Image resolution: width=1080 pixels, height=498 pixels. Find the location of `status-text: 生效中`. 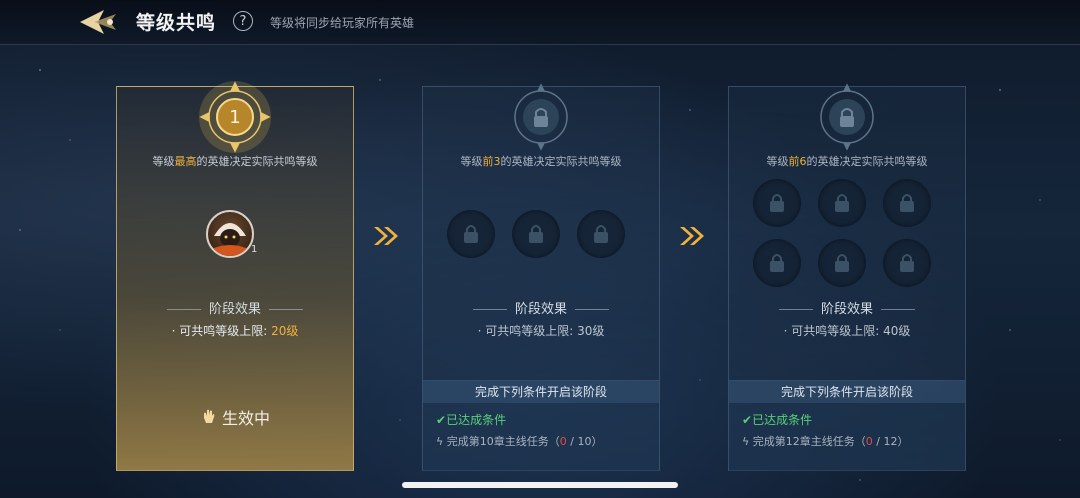

status-text: 生效中 is located at coordinates (245, 418).